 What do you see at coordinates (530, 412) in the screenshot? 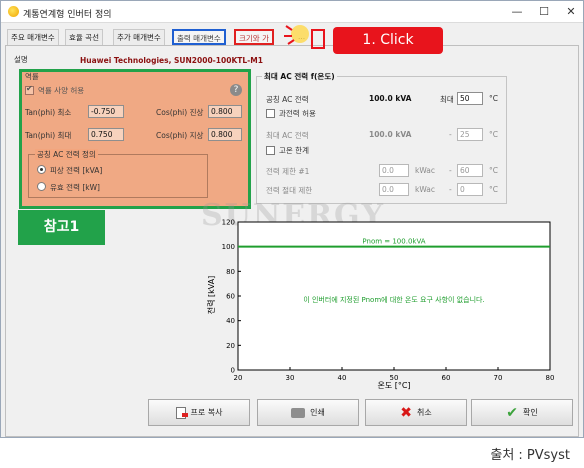
I see `ok-label: 확인` at bounding box center [530, 412].